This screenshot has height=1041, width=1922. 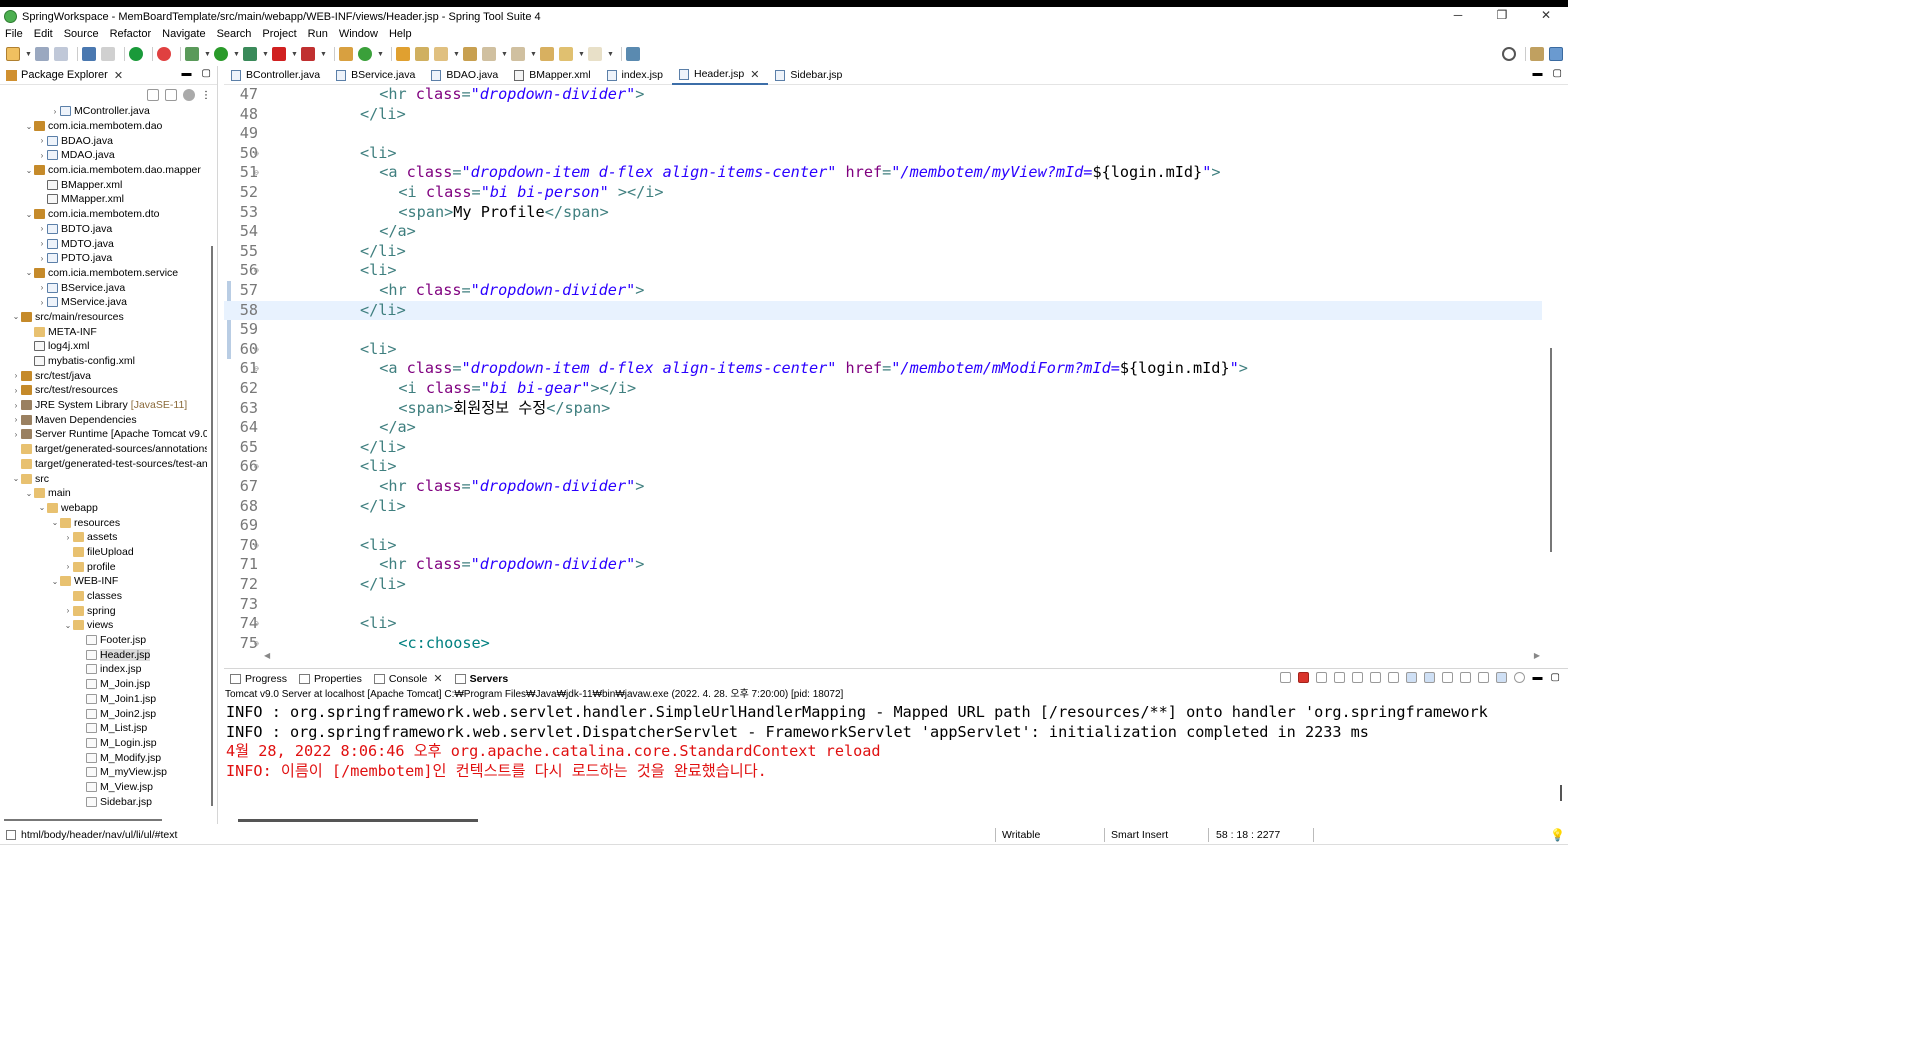 What do you see at coordinates (103, 699) in the screenshot?
I see `tree-item: M_Join1.jsp` at bounding box center [103, 699].